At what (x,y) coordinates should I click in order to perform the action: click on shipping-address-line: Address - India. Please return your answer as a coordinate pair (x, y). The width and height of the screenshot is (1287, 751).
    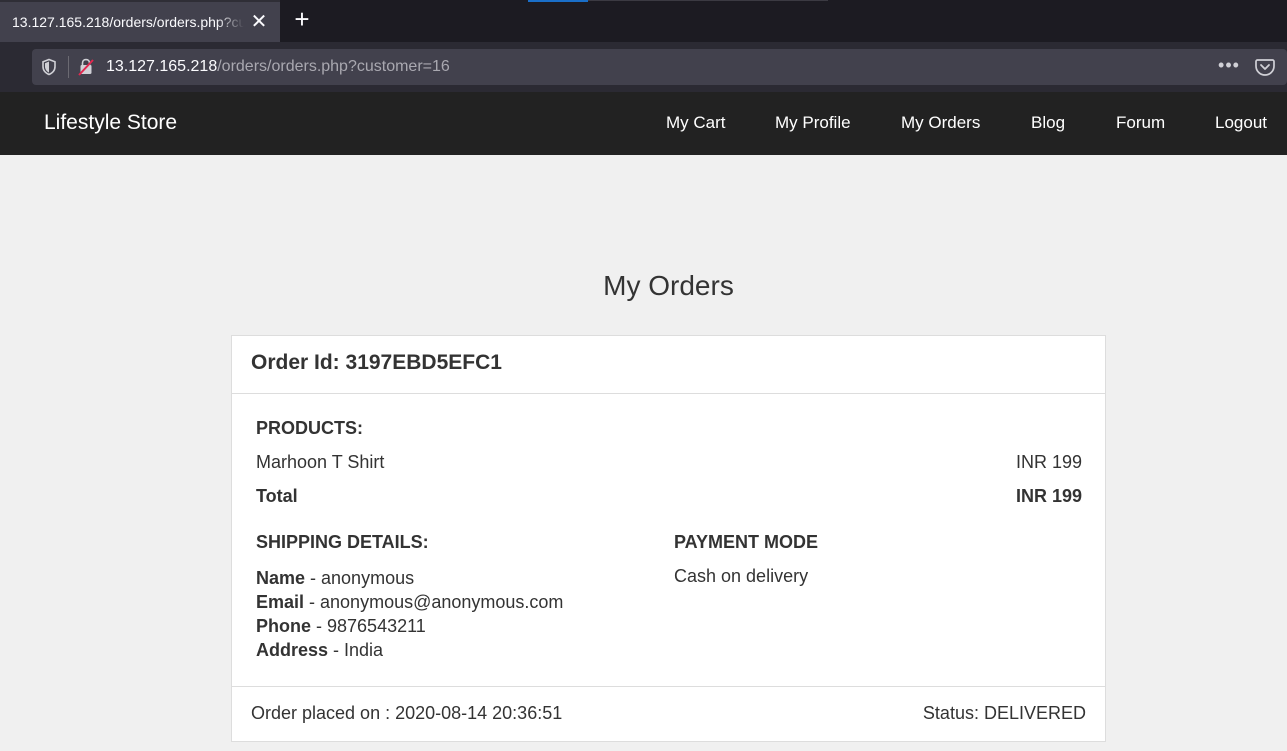
    Looking at the image, I should click on (409, 650).